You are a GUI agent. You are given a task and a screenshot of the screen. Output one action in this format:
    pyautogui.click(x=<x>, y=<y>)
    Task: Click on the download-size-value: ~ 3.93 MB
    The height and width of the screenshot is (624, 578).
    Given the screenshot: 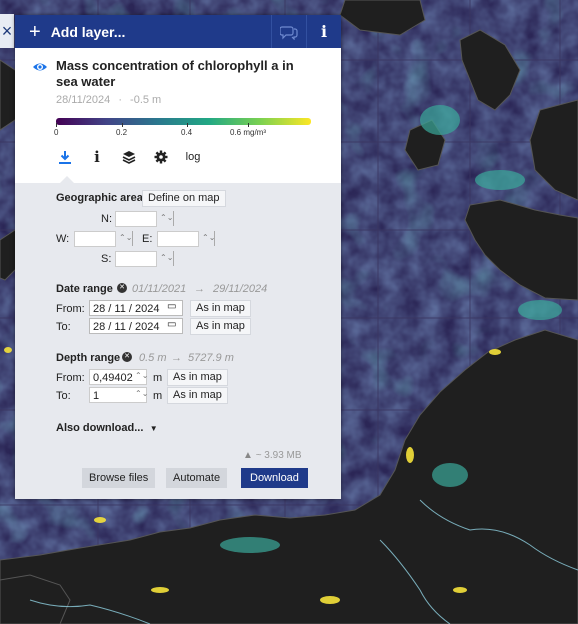 What is the action you would take?
    pyautogui.click(x=278, y=455)
    